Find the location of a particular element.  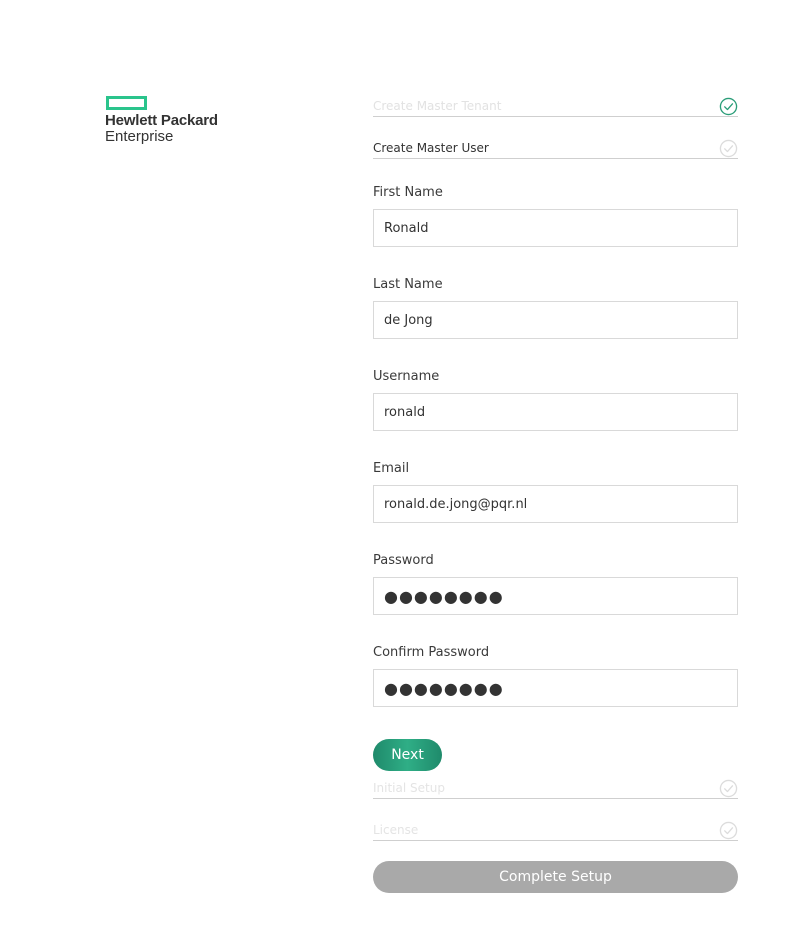

confirm-password-field-group: Confirm Password is located at coordinates (555, 675).